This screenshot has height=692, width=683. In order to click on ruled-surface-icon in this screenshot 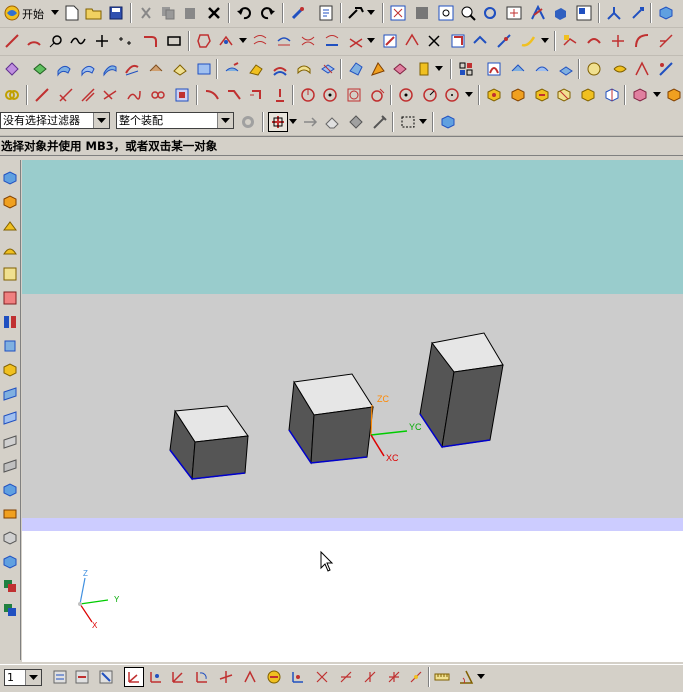, I will do `click(40, 69)`.